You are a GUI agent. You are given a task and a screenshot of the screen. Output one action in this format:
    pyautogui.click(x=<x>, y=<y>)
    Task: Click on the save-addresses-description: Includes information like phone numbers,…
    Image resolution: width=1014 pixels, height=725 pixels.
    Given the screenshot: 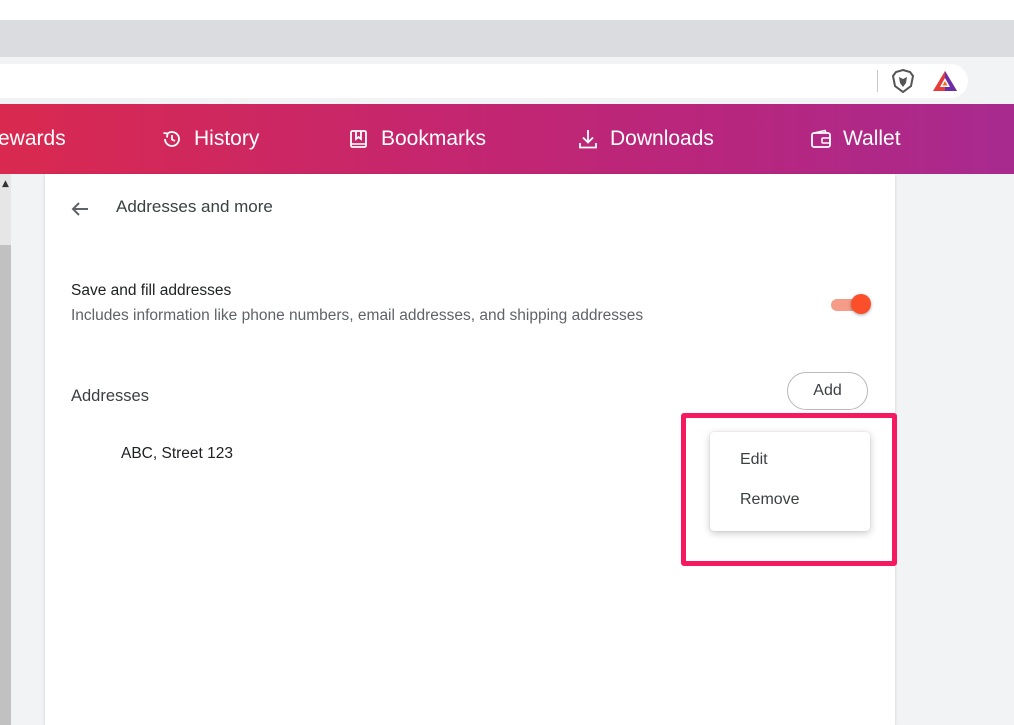 What is the action you would take?
    pyautogui.click(x=357, y=315)
    